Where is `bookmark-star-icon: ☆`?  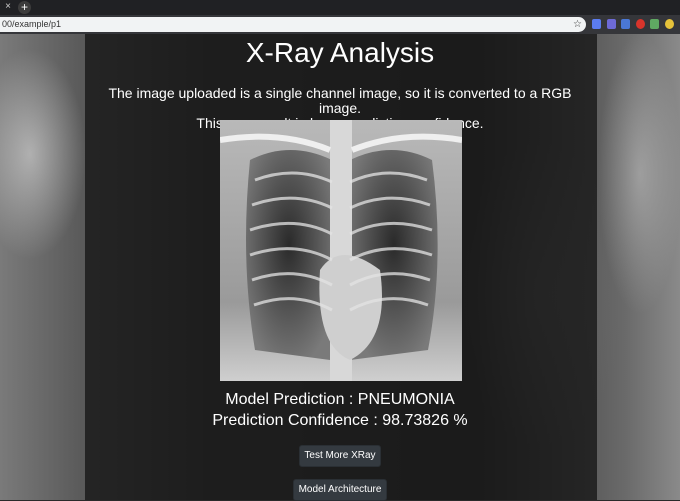
bookmark-star-icon: ☆ is located at coordinates (577, 24).